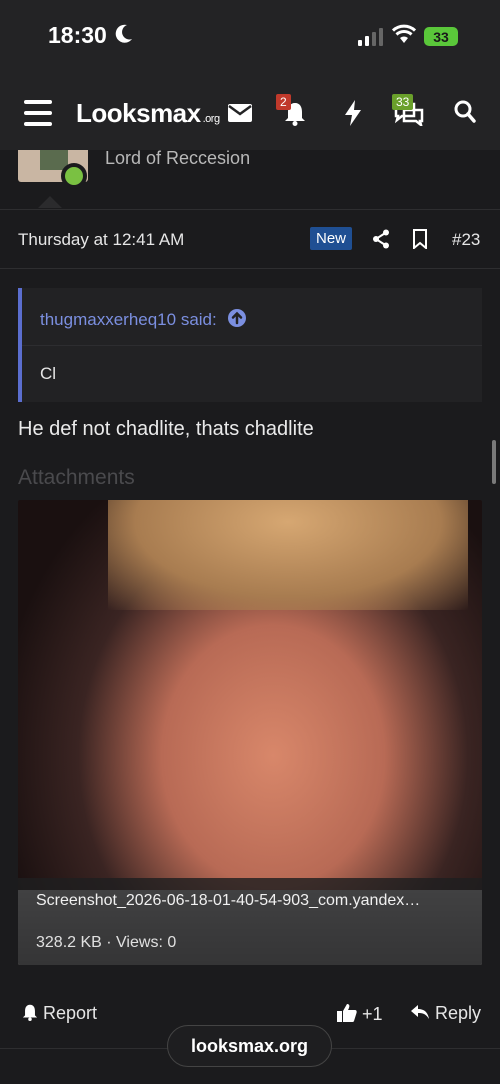 This screenshot has width=500, height=1084. What do you see at coordinates (166, 429) in the screenshot?
I see `post-text: He def not chadlite, thats chadlite` at bounding box center [166, 429].